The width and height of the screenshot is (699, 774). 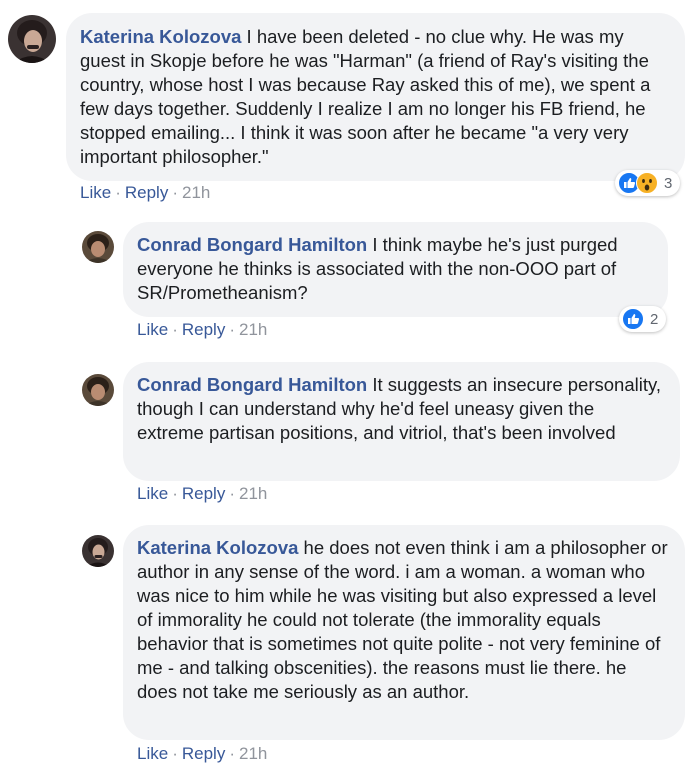 What do you see at coordinates (654, 319) in the screenshot?
I see `reaction-count: 2` at bounding box center [654, 319].